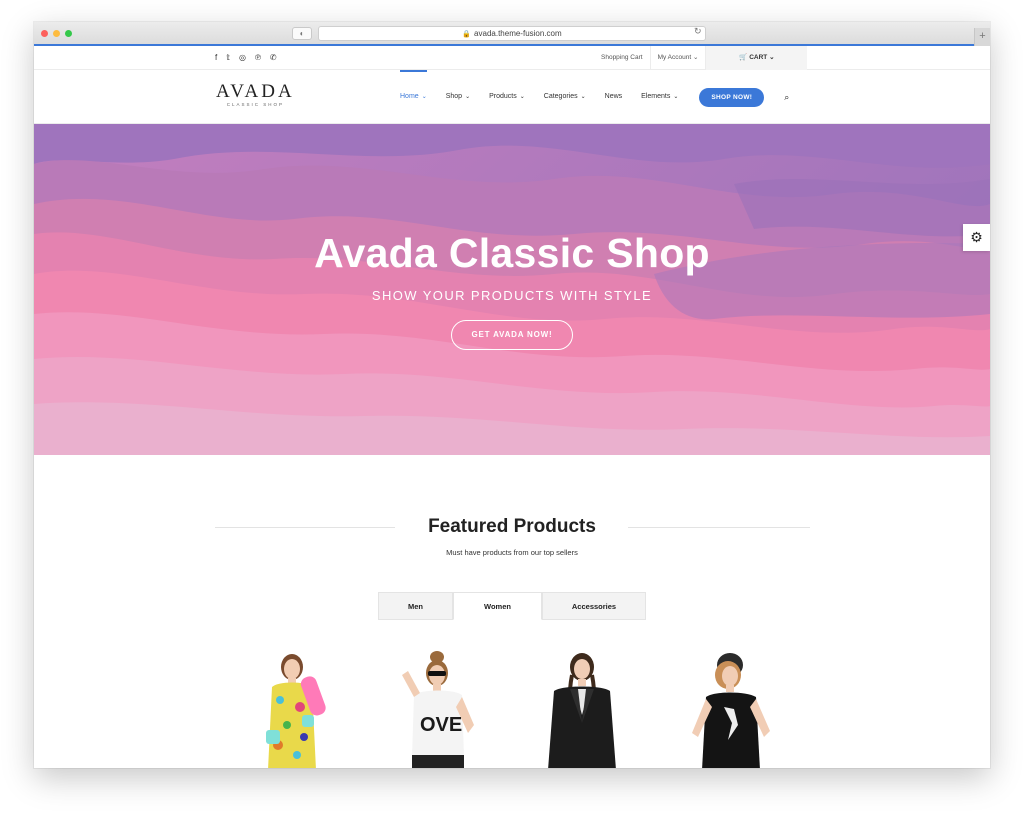  Describe the element at coordinates (743, 57) in the screenshot. I see `cart-icon: 🛒` at that location.